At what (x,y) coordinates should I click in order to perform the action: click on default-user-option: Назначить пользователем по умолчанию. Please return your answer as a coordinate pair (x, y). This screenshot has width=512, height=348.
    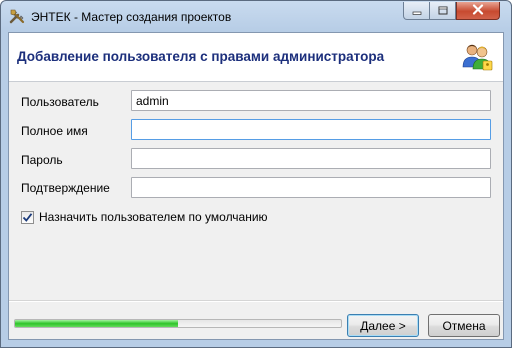
    Looking at the image, I should click on (144, 217).